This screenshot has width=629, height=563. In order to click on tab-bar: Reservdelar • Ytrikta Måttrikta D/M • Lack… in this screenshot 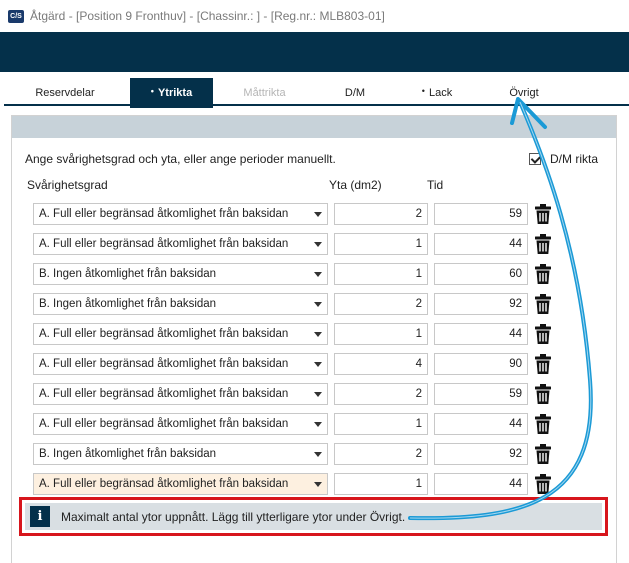, I will do `click(314, 90)`.